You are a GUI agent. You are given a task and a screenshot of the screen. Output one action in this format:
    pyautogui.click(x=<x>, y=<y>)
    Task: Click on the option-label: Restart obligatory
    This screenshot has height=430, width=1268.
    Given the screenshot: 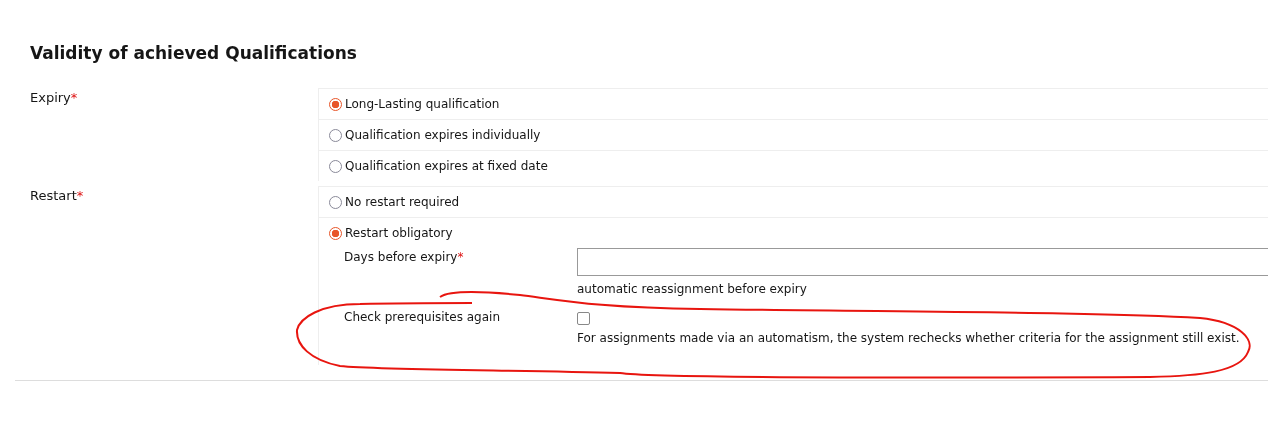 What is the action you would take?
    pyautogui.click(x=399, y=233)
    